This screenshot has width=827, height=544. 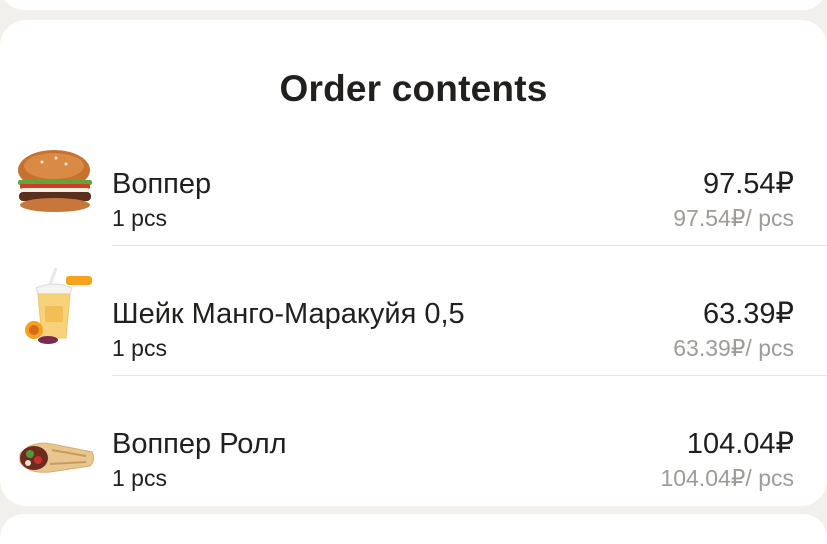 What do you see at coordinates (740, 444) in the screenshot?
I see `item-price: 104.04₽` at bounding box center [740, 444].